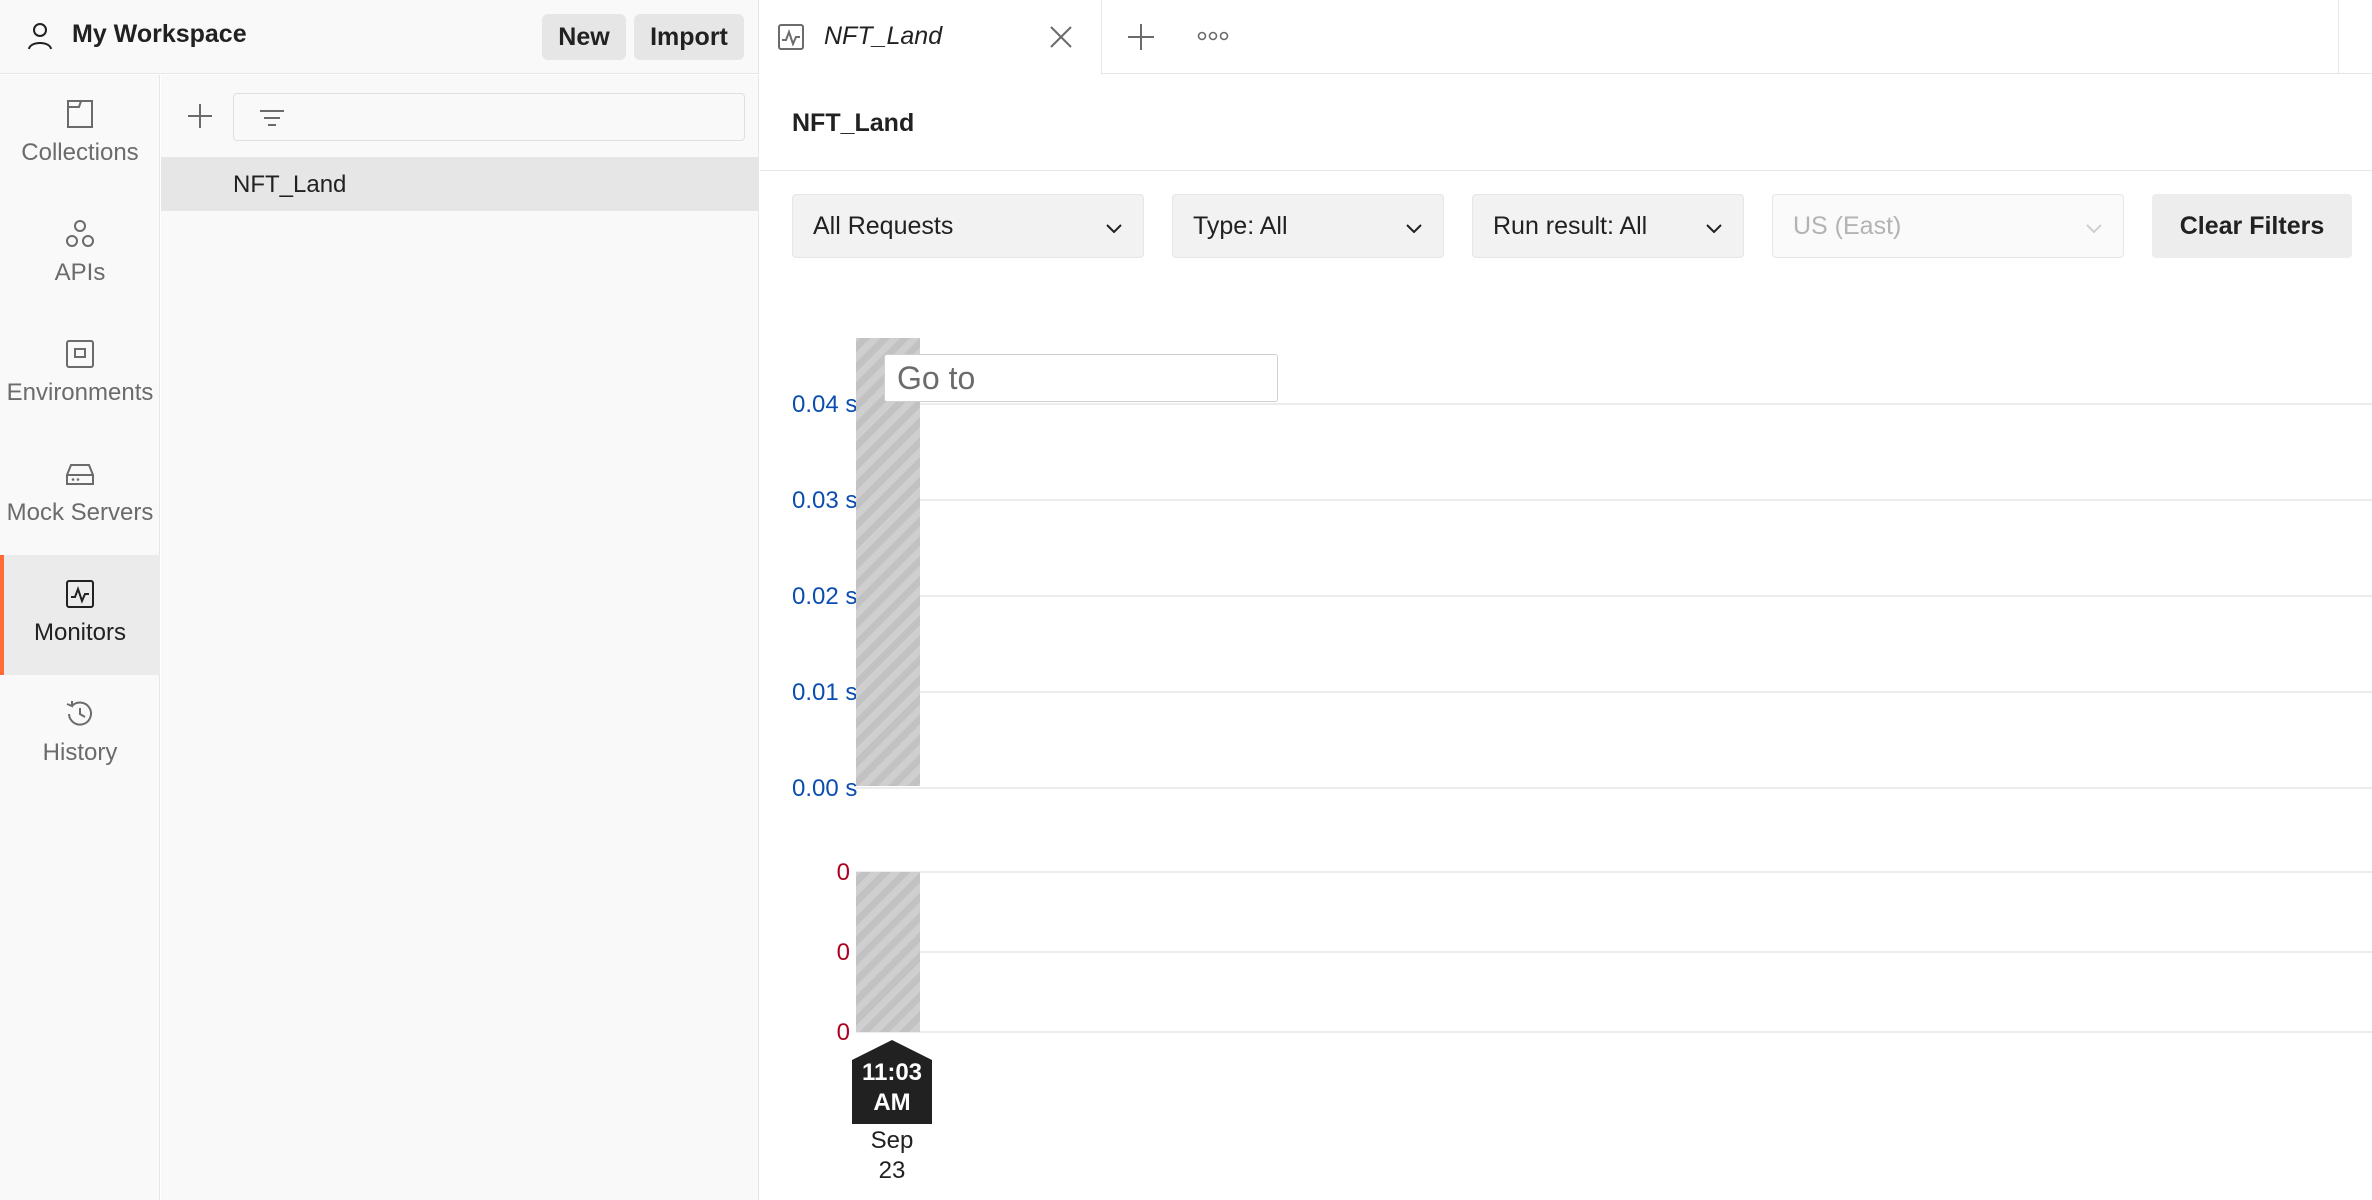 The width and height of the screenshot is (2372, 1200). I want to click on y-tick-label: 0.03 s, so click(824, 500).